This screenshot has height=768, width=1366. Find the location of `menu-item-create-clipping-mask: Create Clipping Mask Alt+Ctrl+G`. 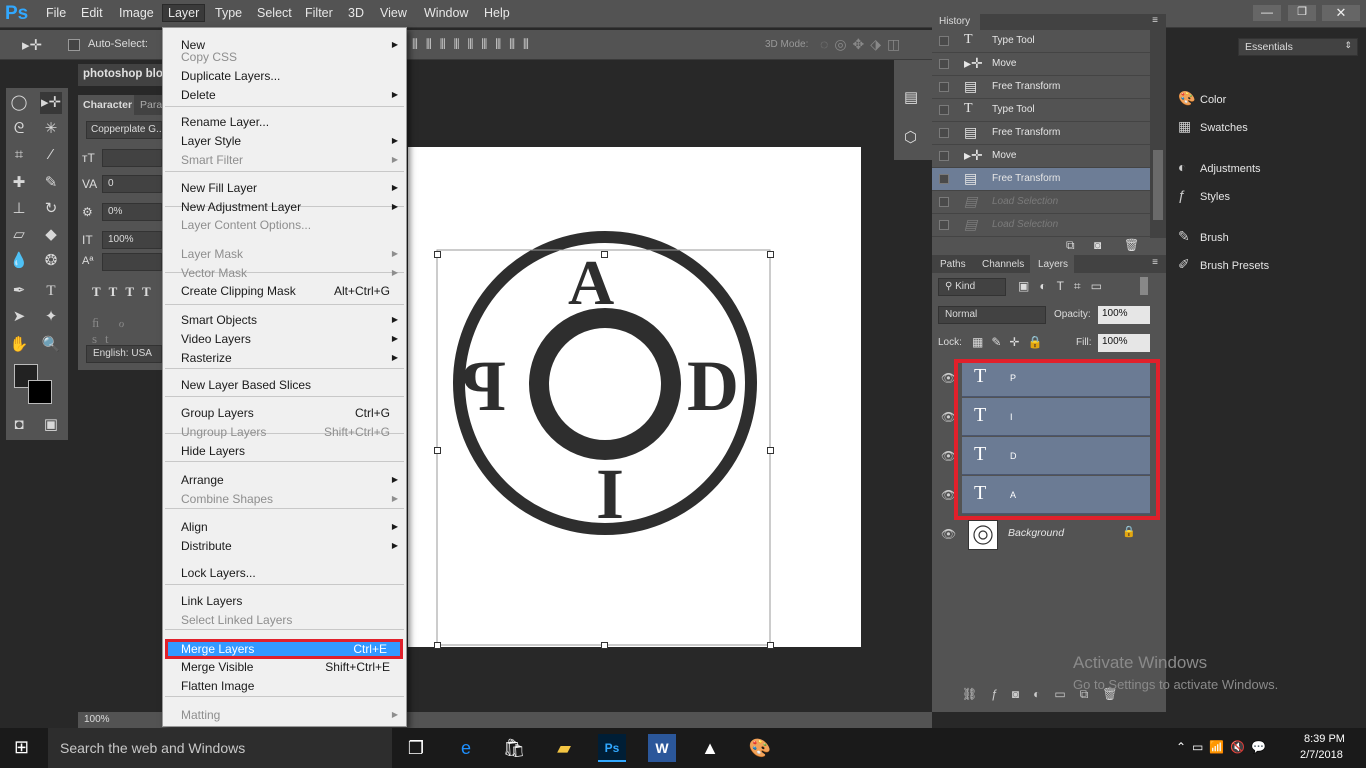

menu-item-create-clipping-mask: Create Clipping Mask Alt+Ctrl+G is located at coordinates (285, 291).